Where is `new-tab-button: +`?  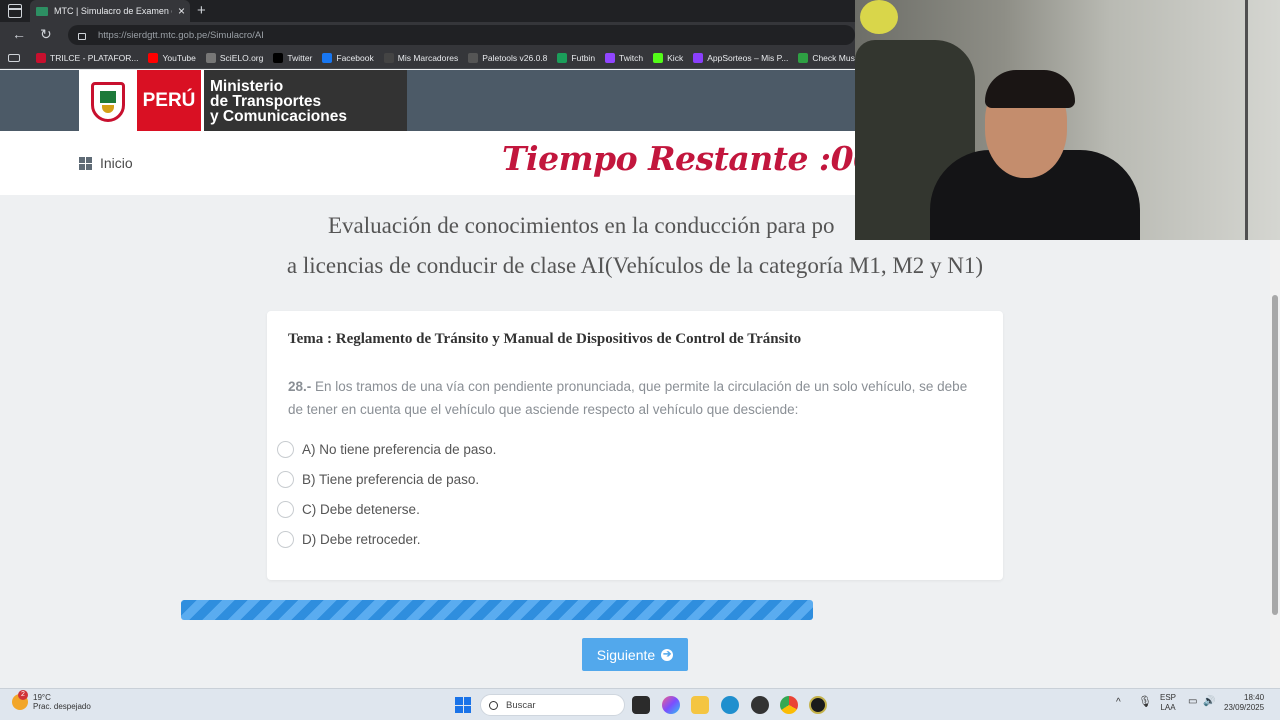
new-tab-button: + is located at coordinates (201, 10).